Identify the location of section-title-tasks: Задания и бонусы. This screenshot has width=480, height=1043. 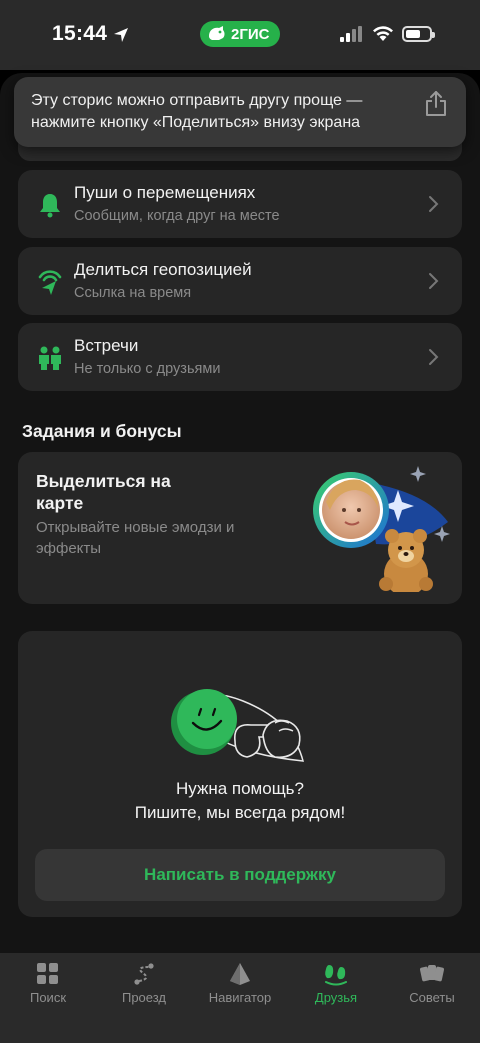
(102, 431).